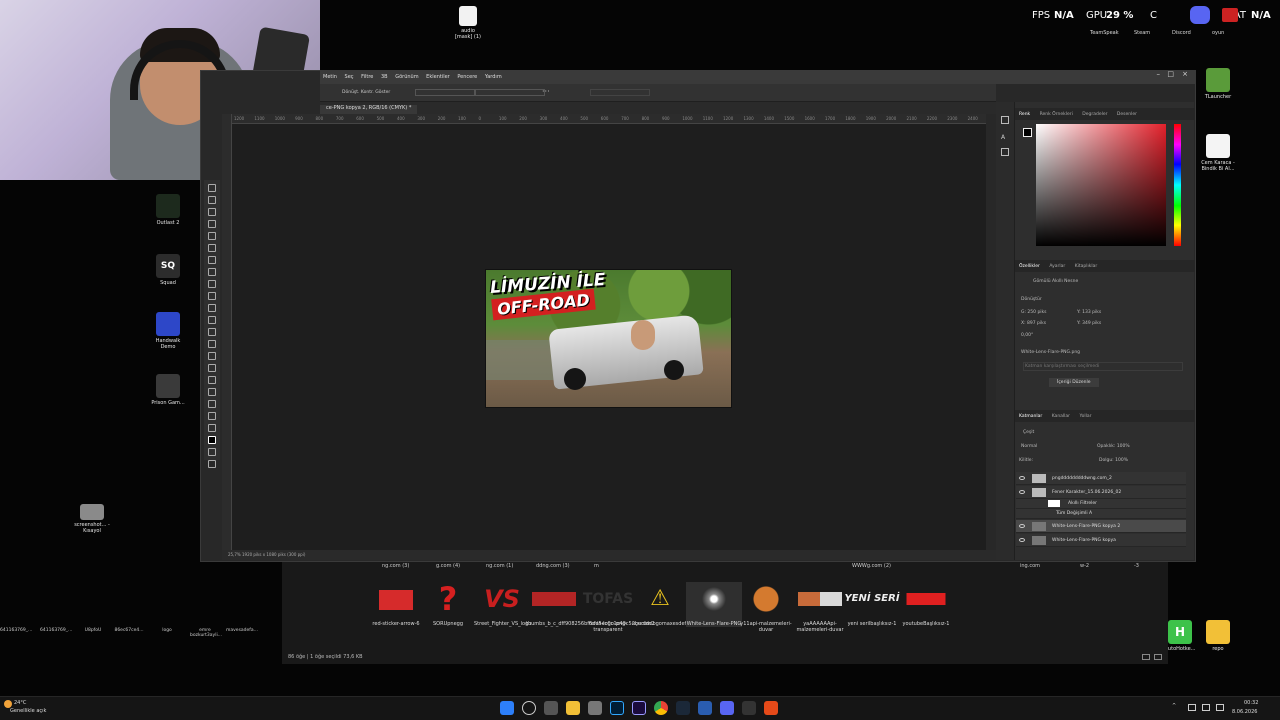 This screenshot has width=1280, height=720. What do you see at coordinates (212, 188) in the screenshot?
I see `move-tool-icon` at bounding box center [212, 188].